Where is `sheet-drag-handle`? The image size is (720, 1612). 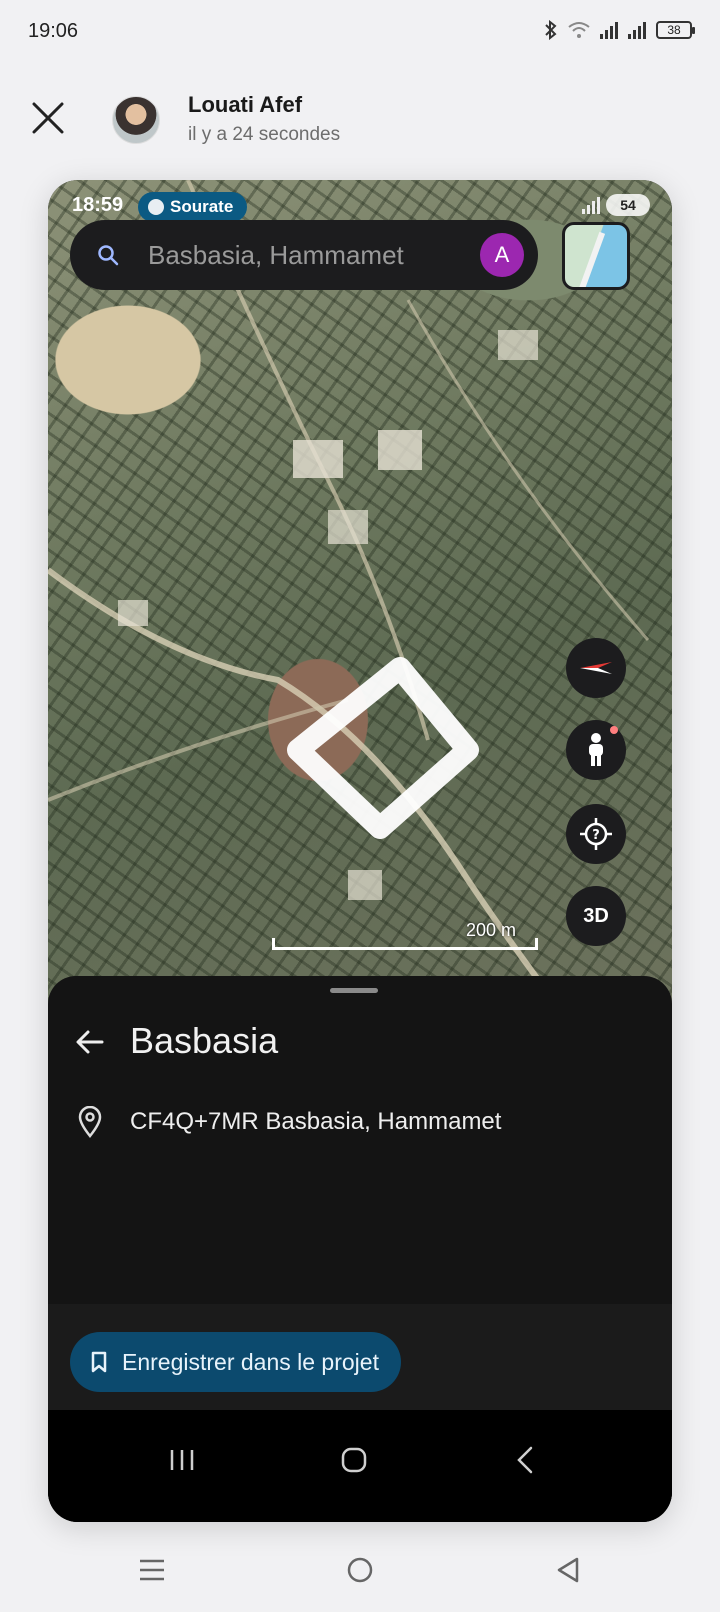
sheet-drag-handle is located at coordinates (354, 990).